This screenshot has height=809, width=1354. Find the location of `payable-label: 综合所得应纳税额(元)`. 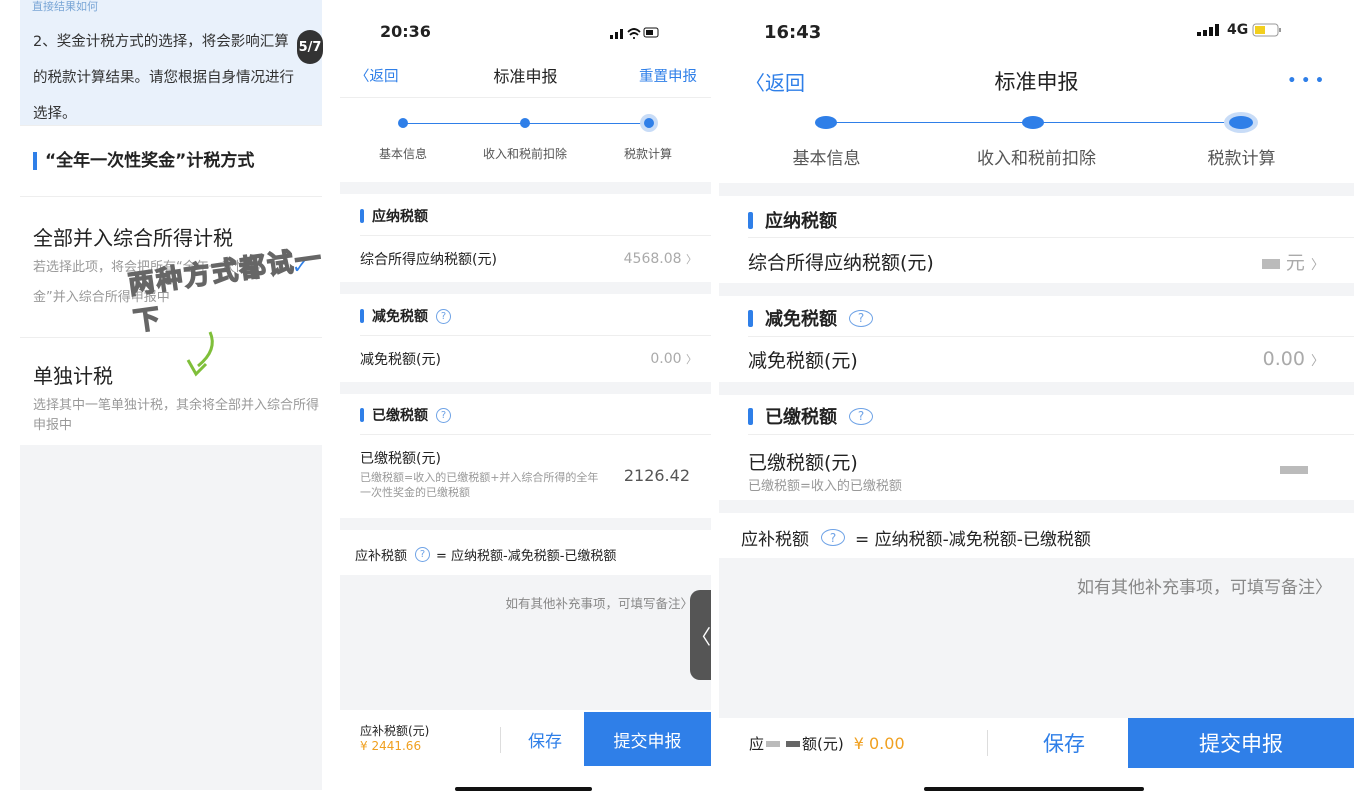

payable-label: 综合所得应纳税额(元) is located at coordinates (428, 260).